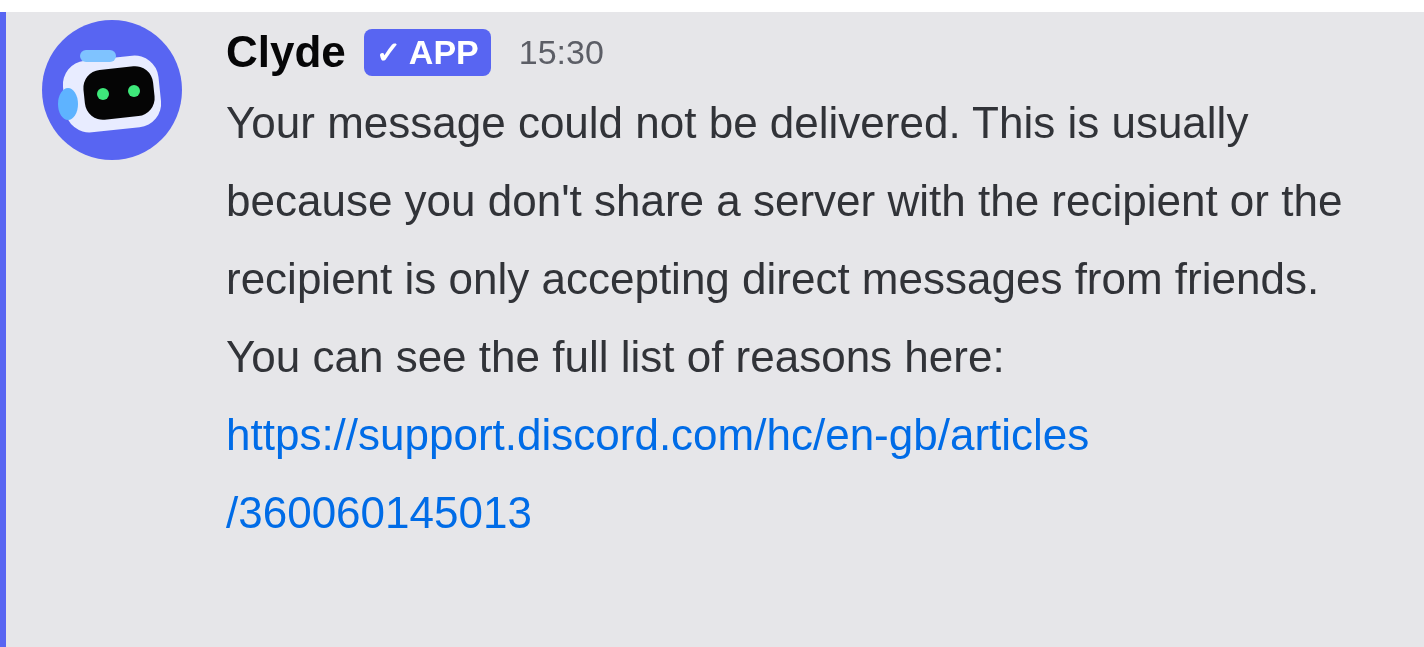 This screenshot has width=1424, height=647. I want to click on timestamp: 15:30, so click(561, 52).